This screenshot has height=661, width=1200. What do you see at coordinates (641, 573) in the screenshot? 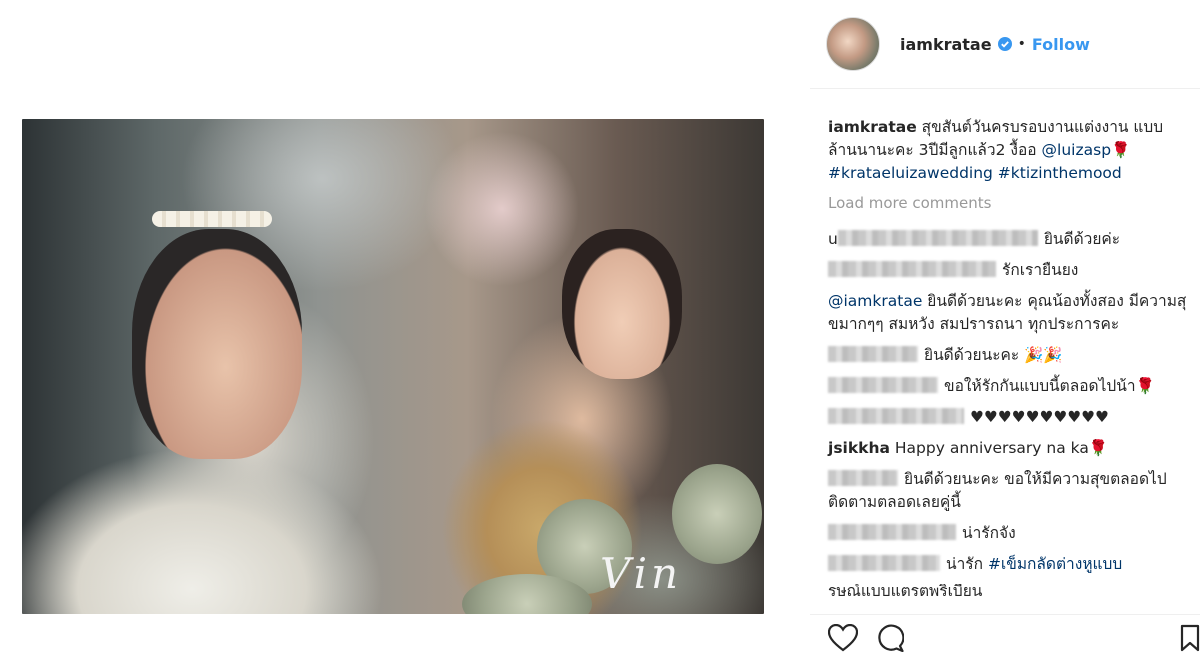
I see `photographer-watermark: Vin` at bounding box center [641, 573].